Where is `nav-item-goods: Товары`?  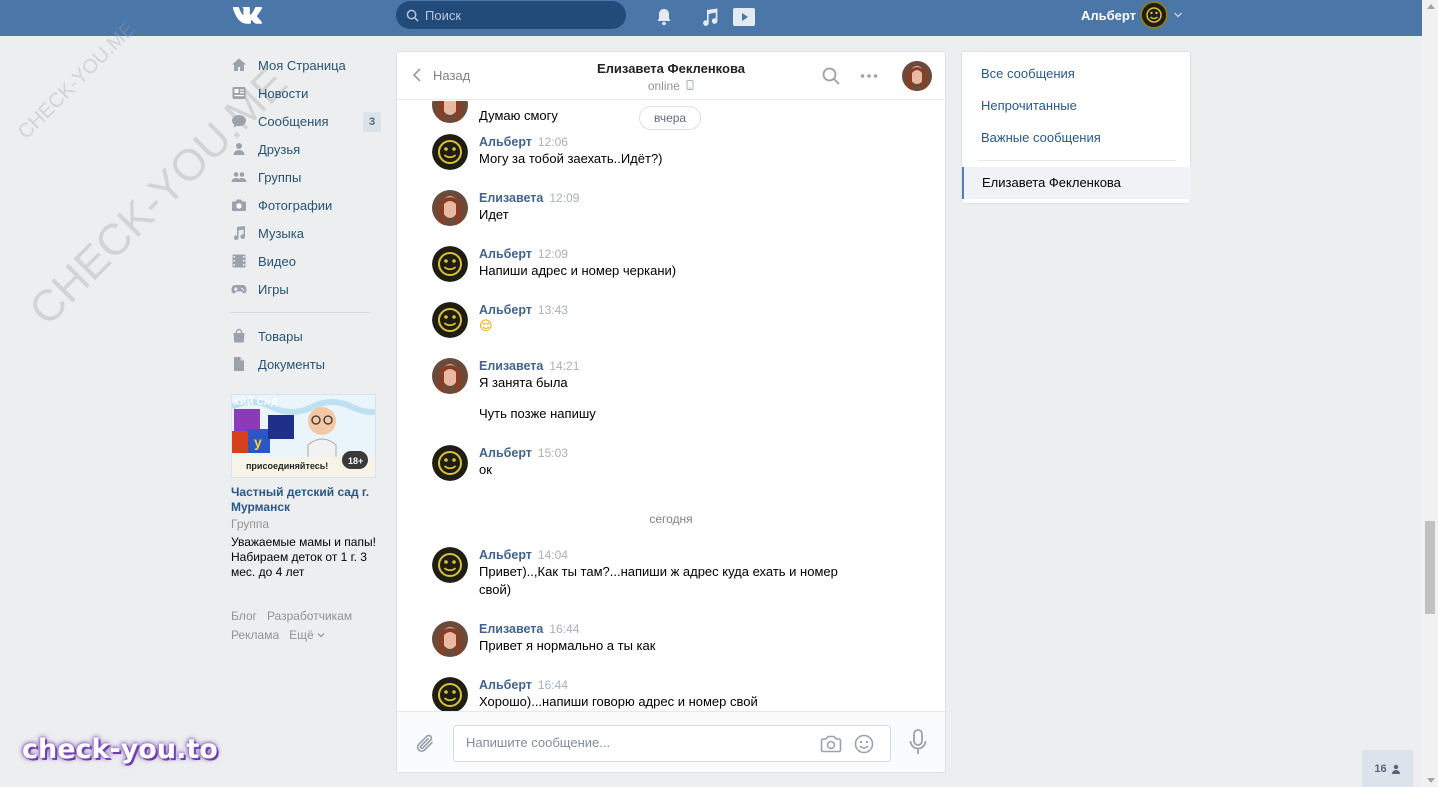 nav-item-goods: Товары is located at coordinates (306, 336).